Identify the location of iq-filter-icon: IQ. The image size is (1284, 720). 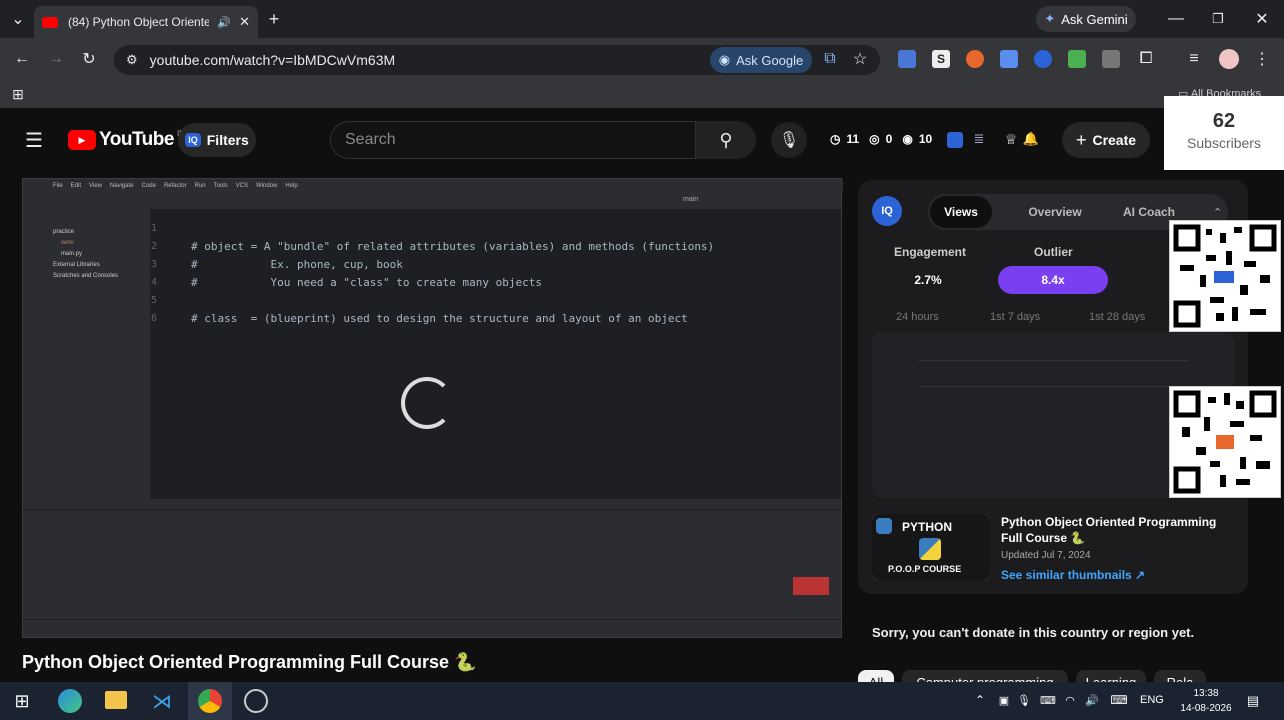
(193, 140).